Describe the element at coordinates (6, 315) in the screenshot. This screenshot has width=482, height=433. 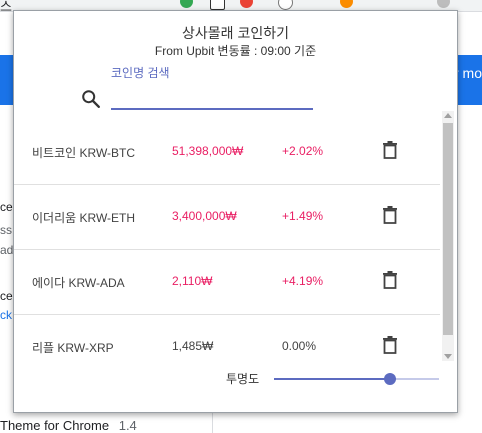
I see `page-link-fragment: ck` at that location.